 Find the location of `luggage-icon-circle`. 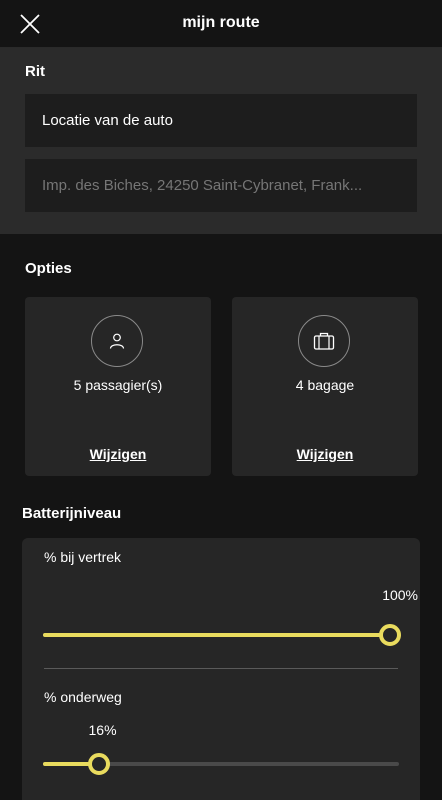

luggage-icon-circle is located at coordinates (324, 341).